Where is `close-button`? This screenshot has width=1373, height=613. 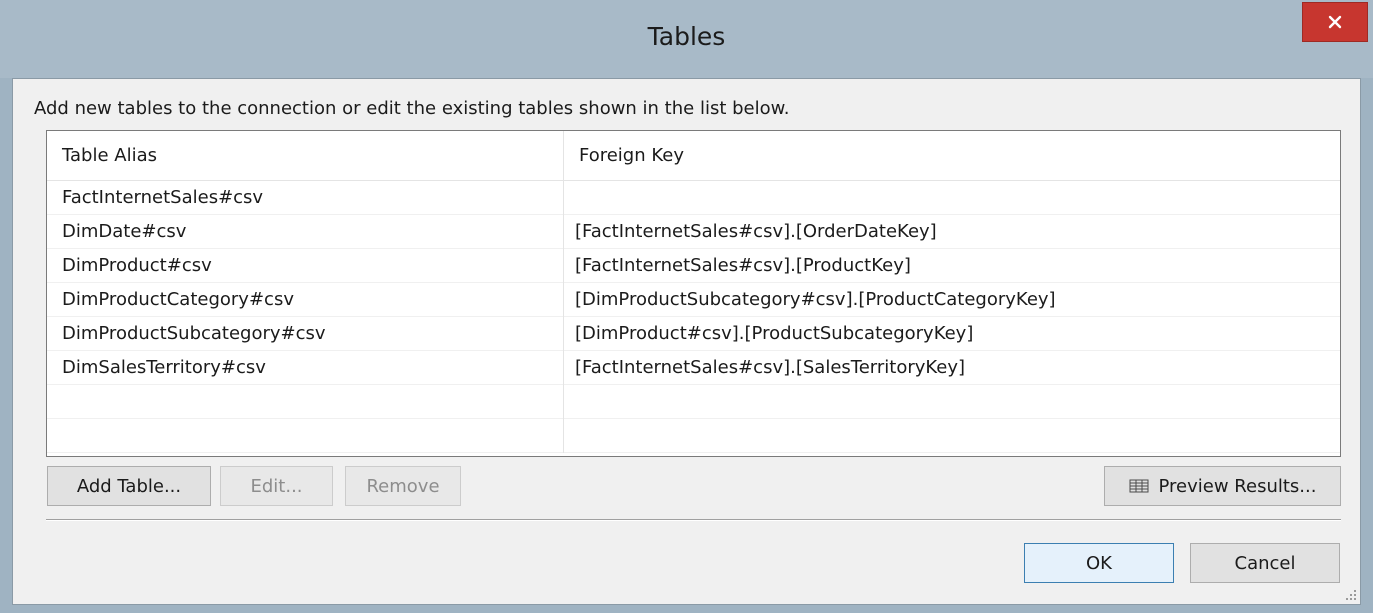
close-button is located at coordinates (1335, 22).